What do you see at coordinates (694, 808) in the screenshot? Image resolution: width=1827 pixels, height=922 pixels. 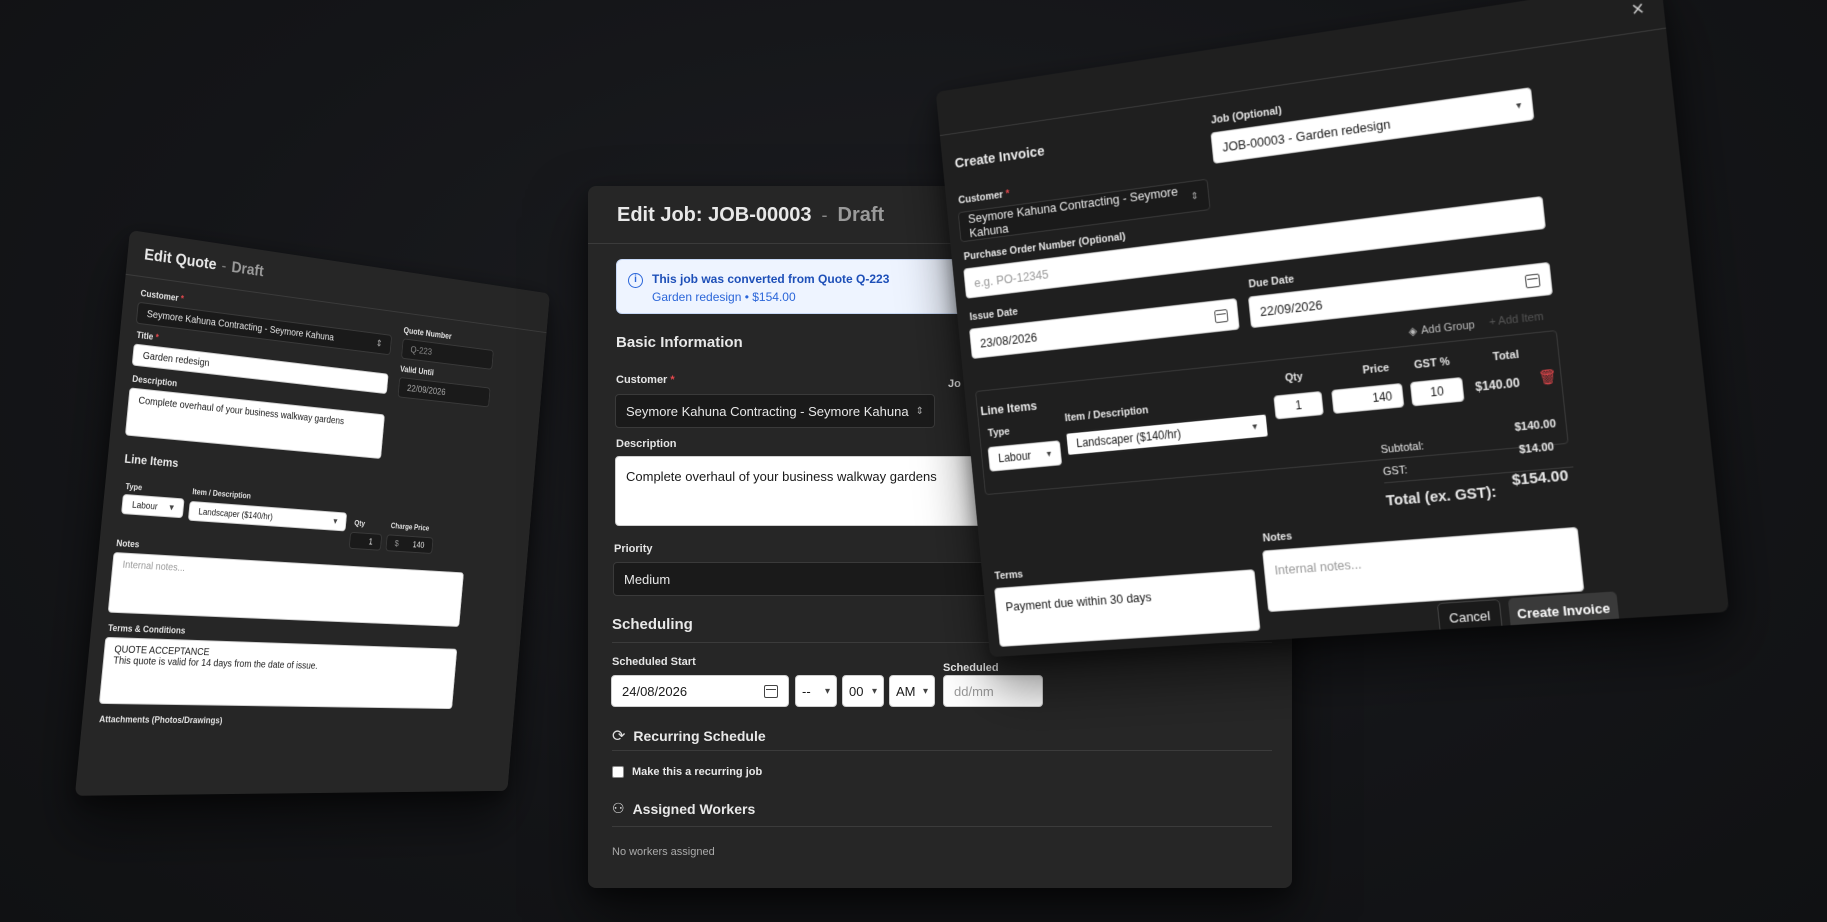 I see `workers-heading: Assigned Workers` at bounding box center [694, 808].